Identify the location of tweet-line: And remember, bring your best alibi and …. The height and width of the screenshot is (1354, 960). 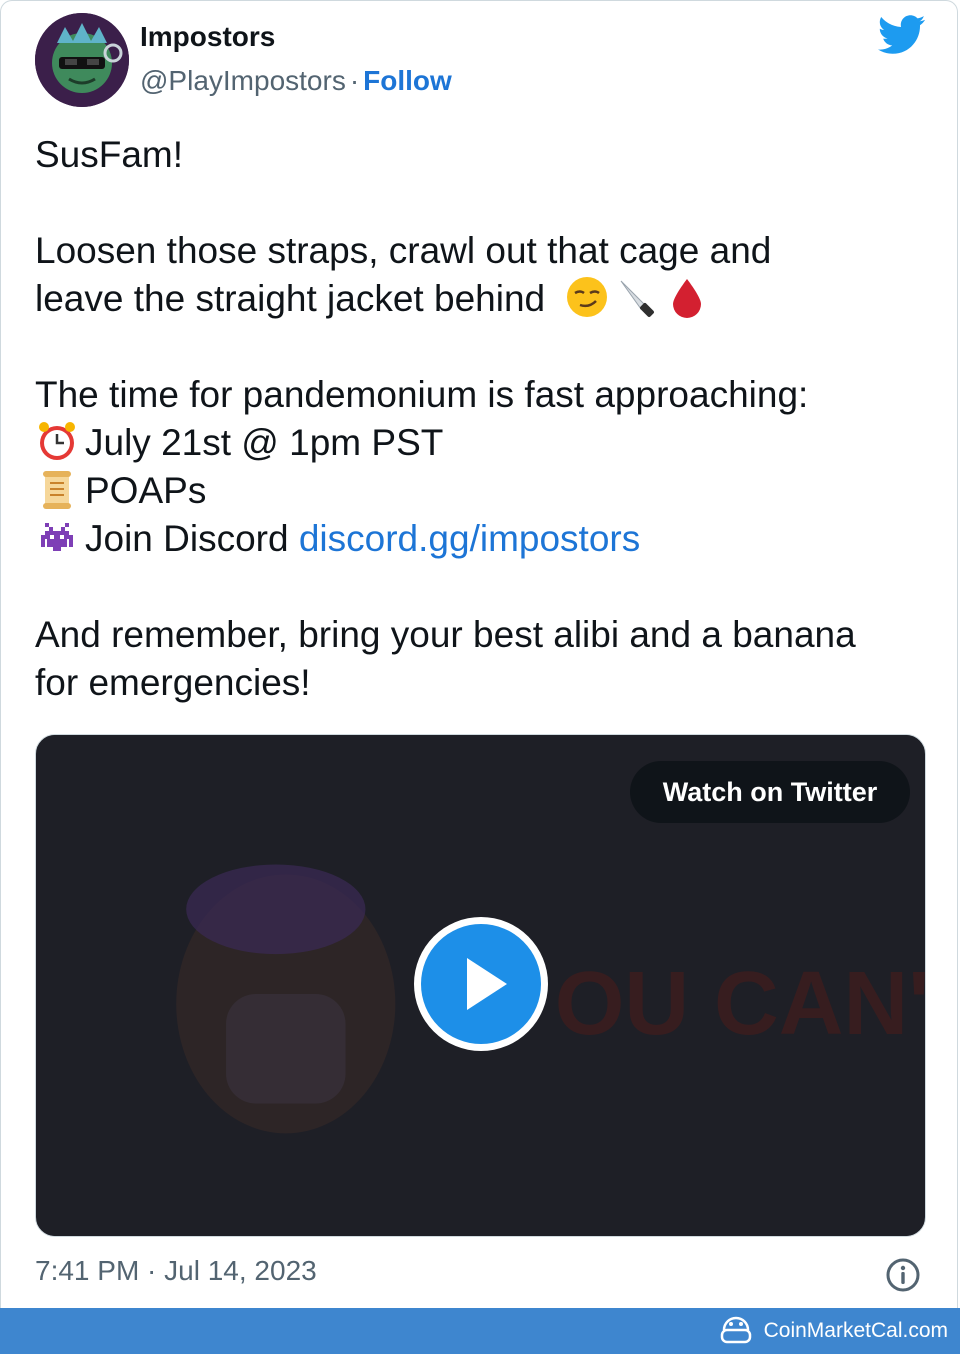
(445, 634).